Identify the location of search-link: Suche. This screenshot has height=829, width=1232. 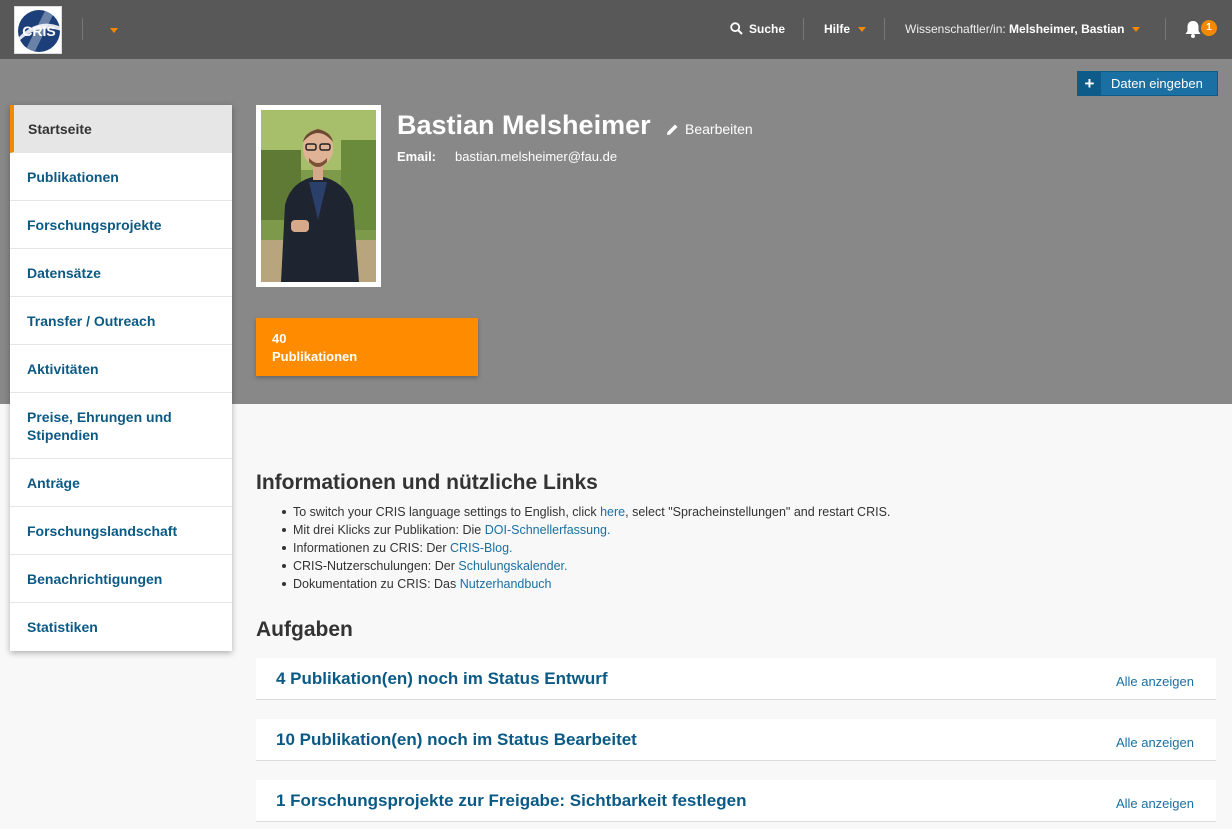
(757, 29).